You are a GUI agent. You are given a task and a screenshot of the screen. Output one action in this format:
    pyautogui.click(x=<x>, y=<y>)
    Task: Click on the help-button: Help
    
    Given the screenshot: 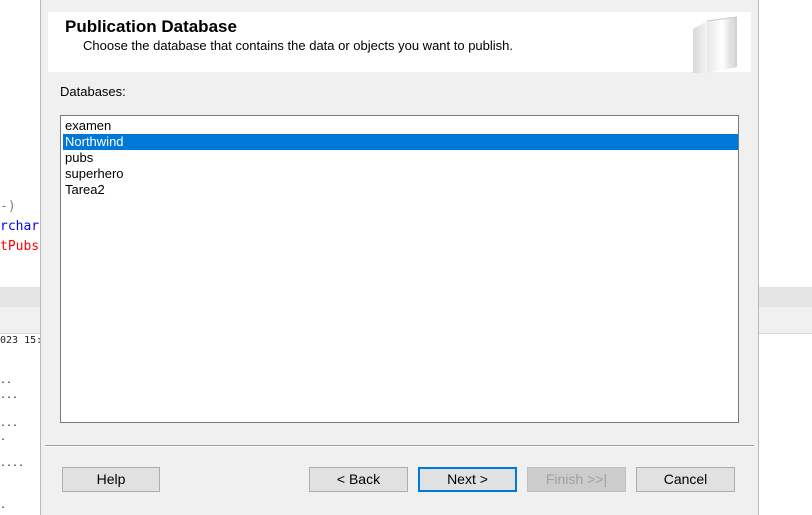 What is the action you would take?
    pyautogui.click(x=111, y=479)
    